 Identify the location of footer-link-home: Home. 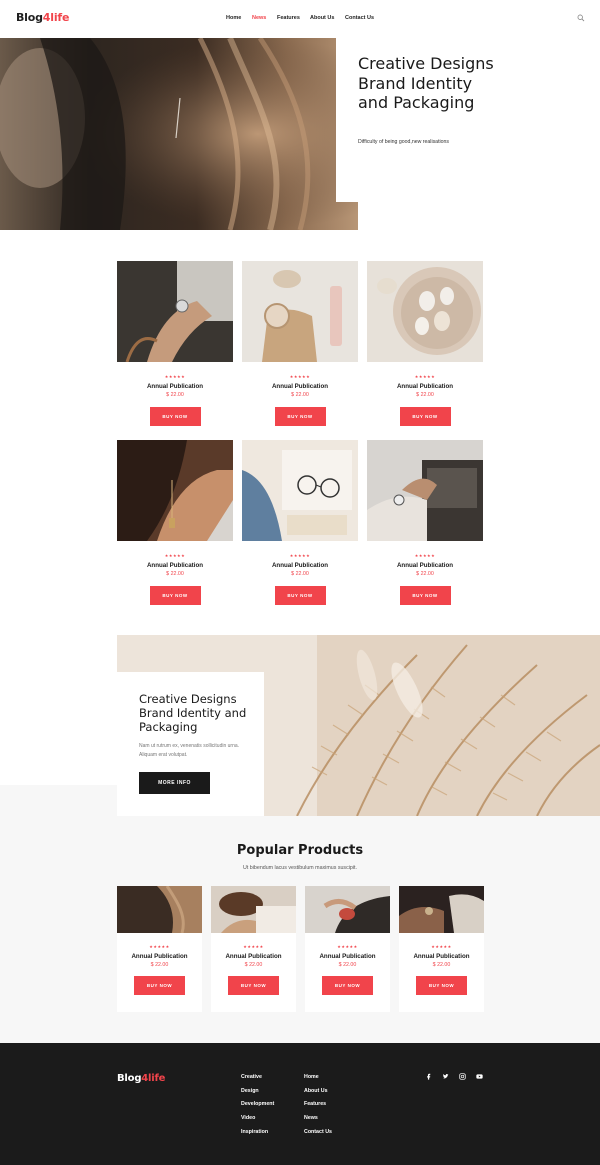
(311, 1077).